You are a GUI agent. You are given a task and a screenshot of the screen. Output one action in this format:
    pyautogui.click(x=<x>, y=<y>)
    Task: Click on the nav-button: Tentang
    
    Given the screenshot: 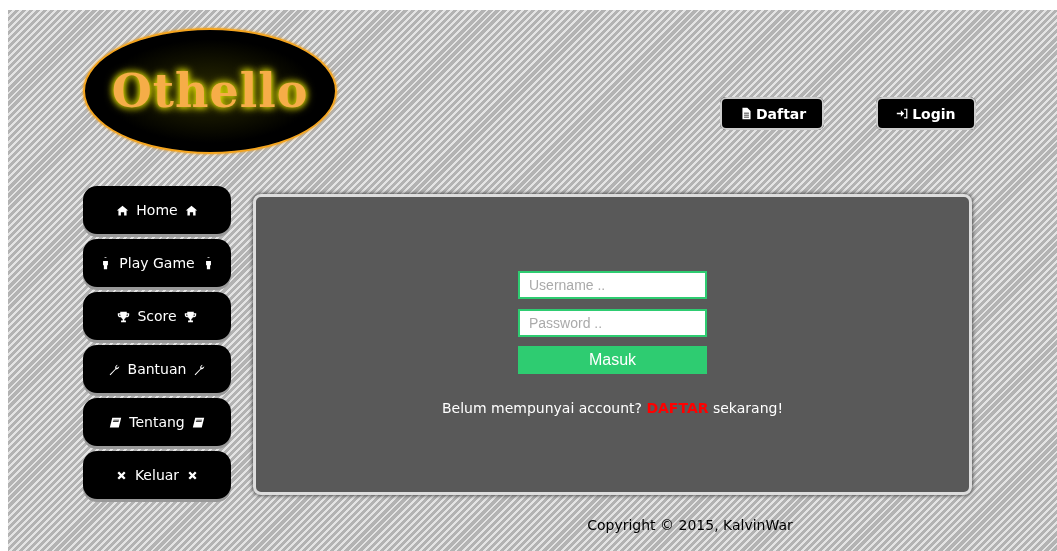 What is the action you would take?
    pyautogui.click(x=157, y=422)
    